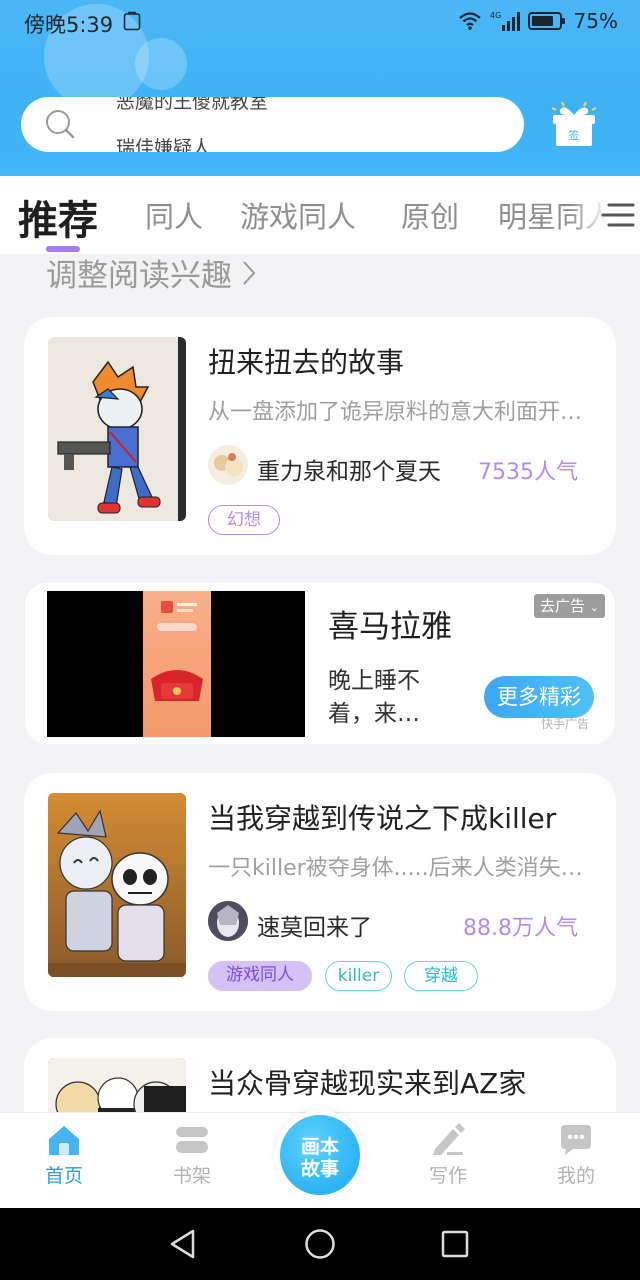  Describe the element at coordinates (564, 724) in the screenshot. I see `ad-source-label: 快手广告` at that location.